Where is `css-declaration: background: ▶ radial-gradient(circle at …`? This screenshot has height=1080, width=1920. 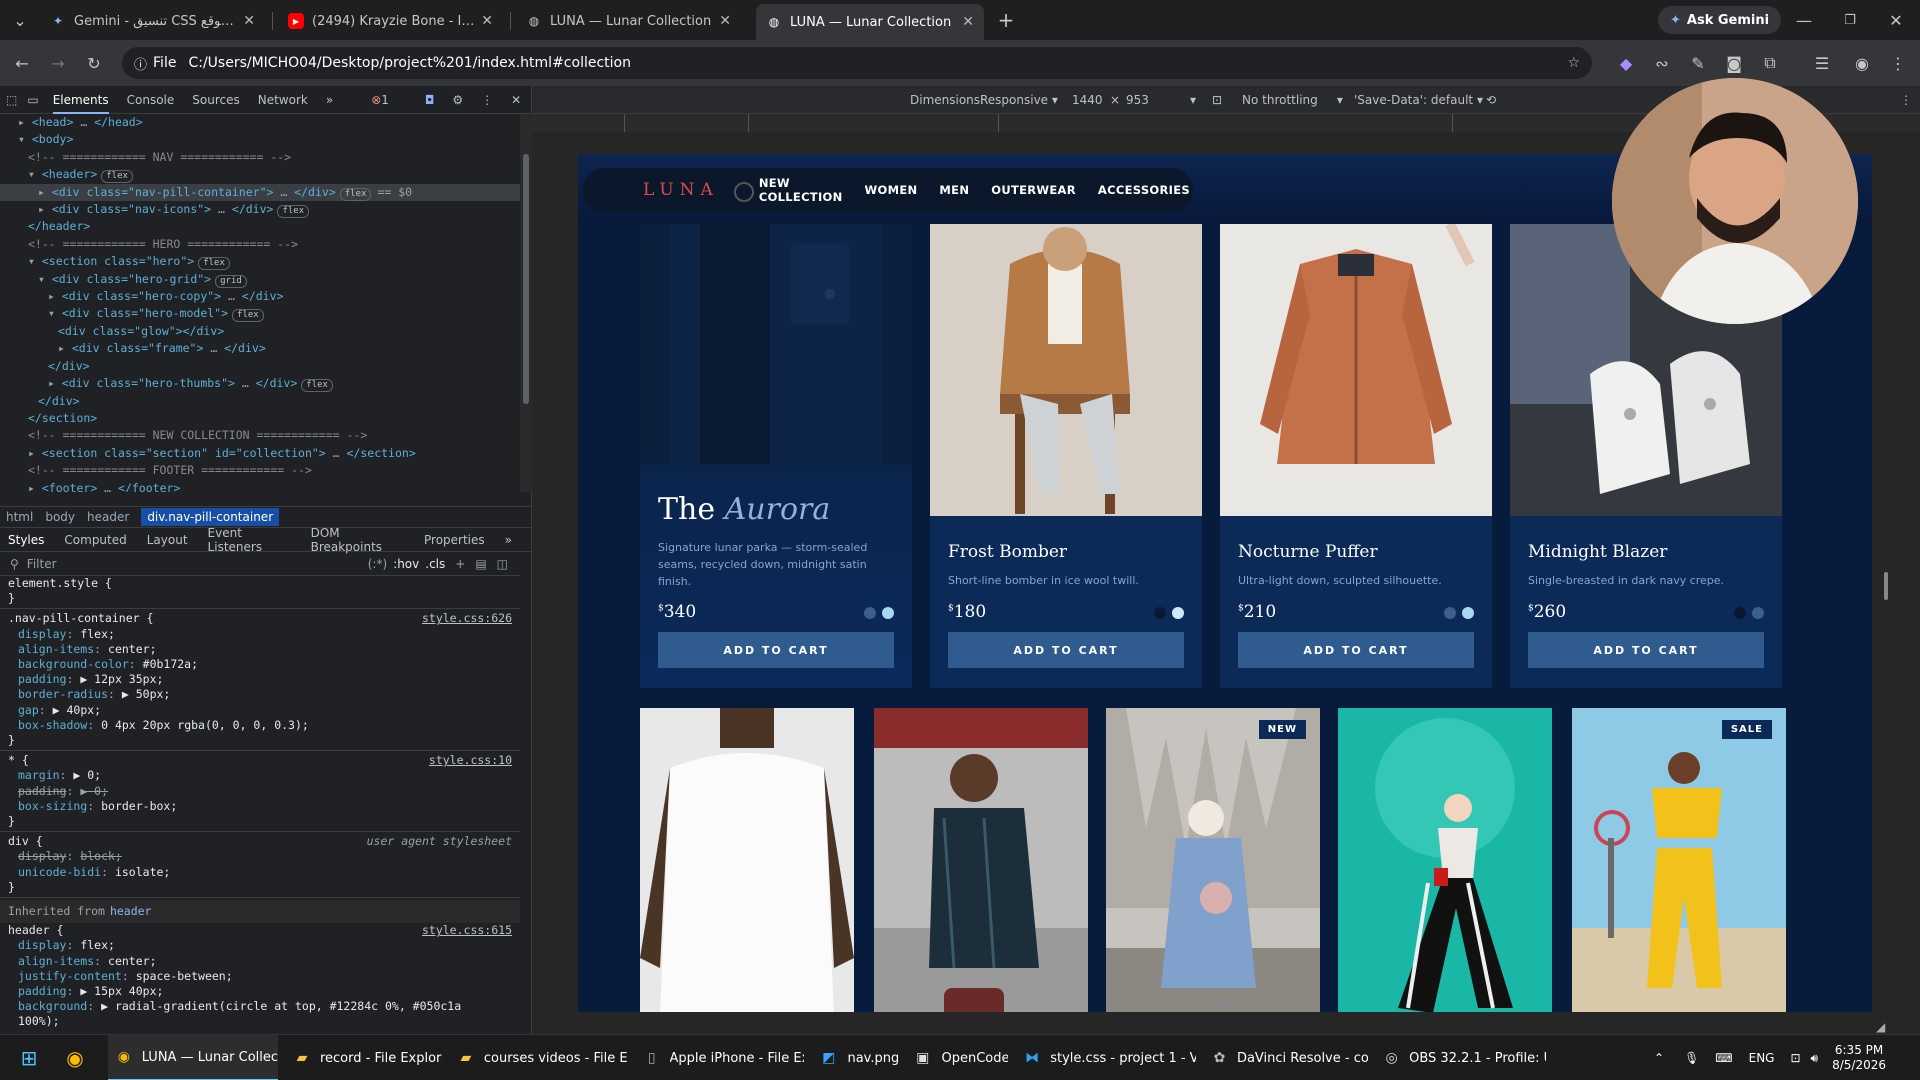 css-declaration: background: ▶ radial-gradient(circle at … is located at coordinates (260, 1006).